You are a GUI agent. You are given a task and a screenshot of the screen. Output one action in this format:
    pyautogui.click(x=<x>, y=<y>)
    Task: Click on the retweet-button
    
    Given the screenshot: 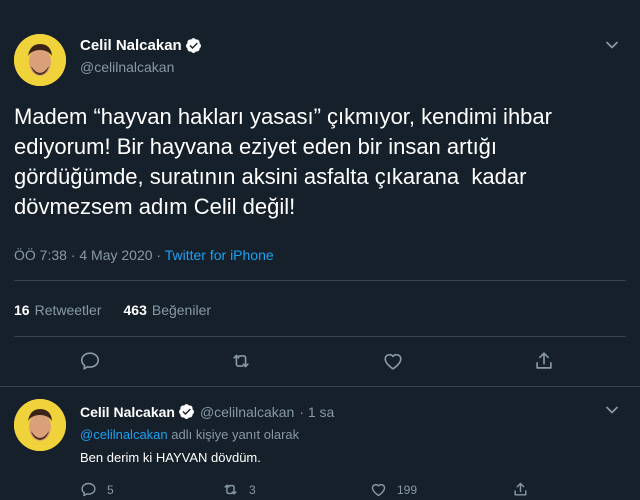 What is the action you would take?
    pyautogui.click(x=241, y=361)
    